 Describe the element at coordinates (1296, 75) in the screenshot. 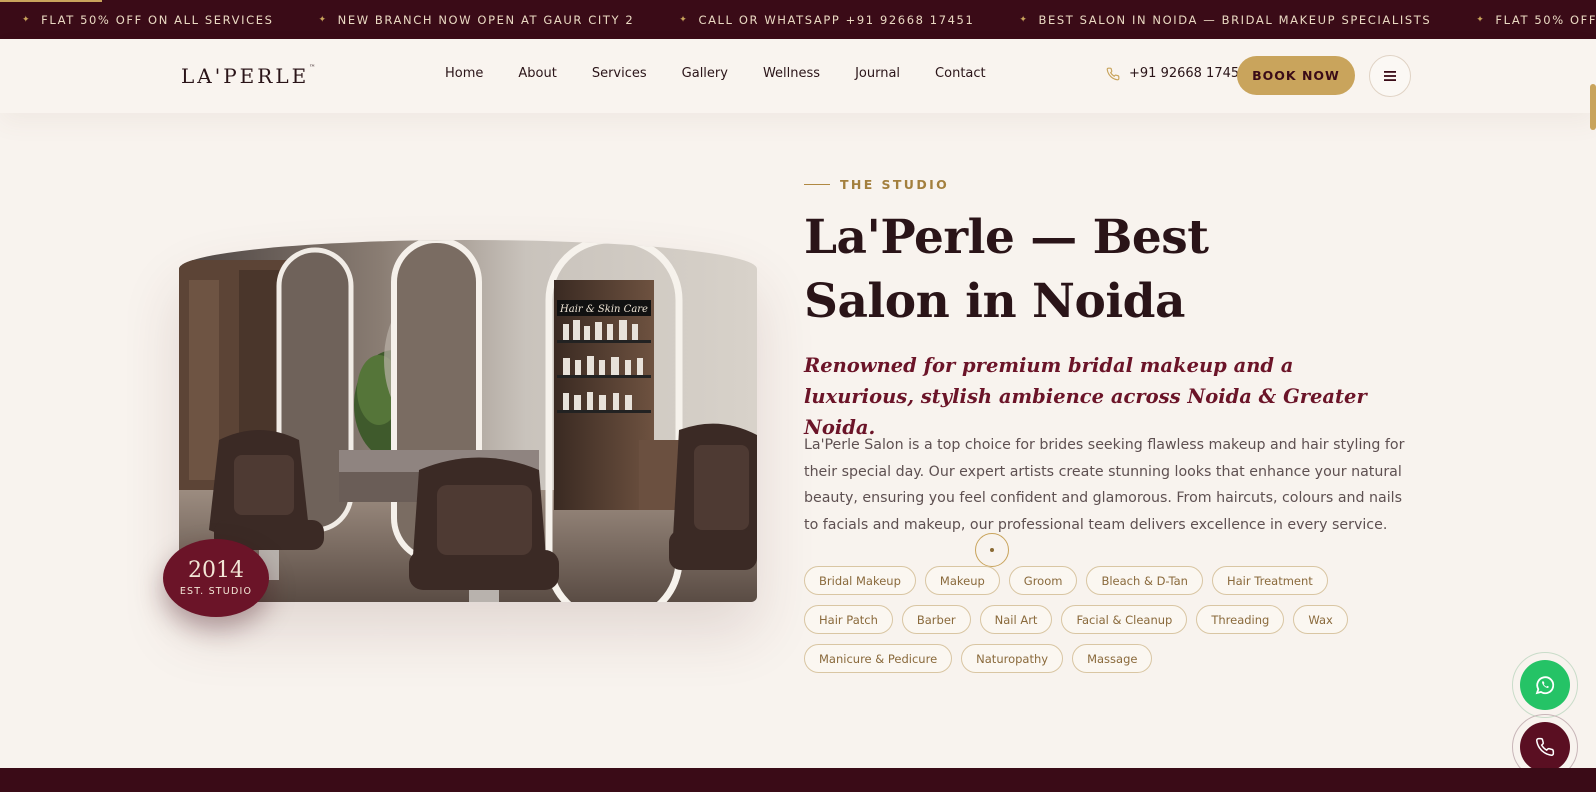

I see `book-now-button: BOOK NOW` at that location.